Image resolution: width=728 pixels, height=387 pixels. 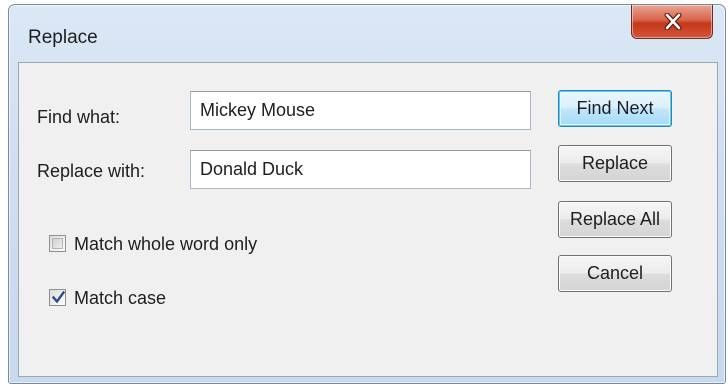 I want to click on replace-all-button: Replace All, so click(x=615, y=219).